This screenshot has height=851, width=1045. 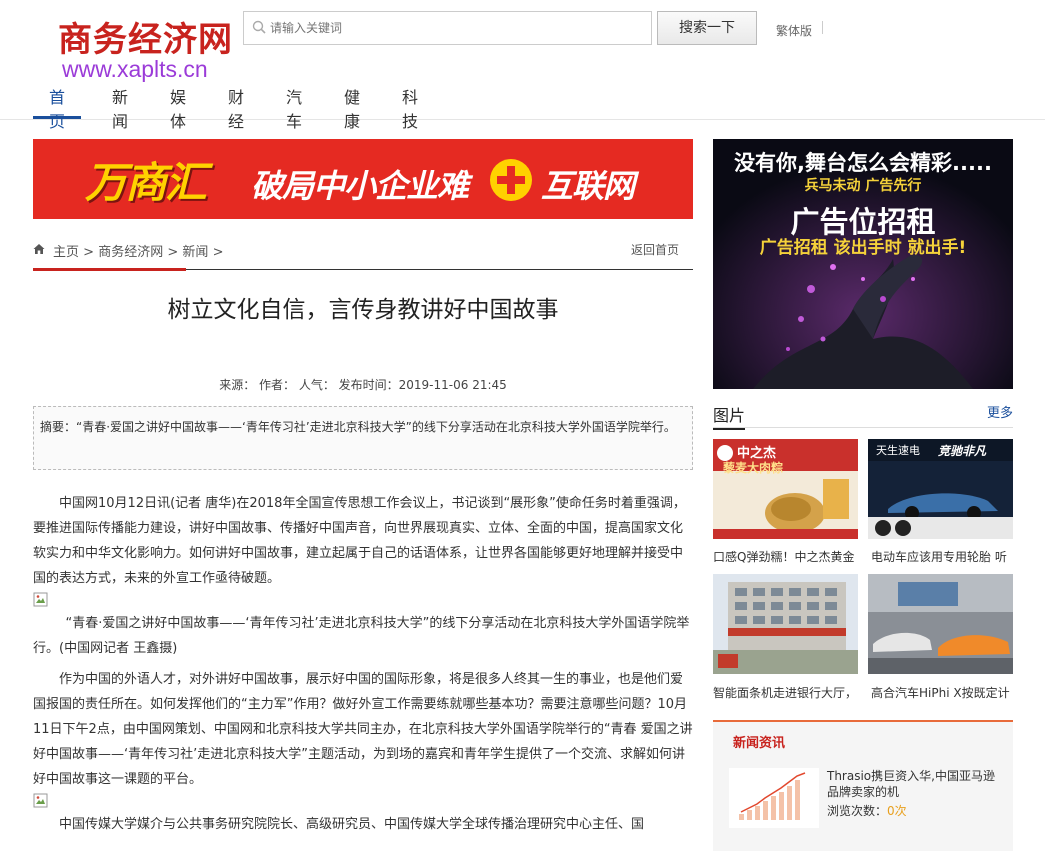 What do you see at coordinates (707, 28) in the screenshot?
I see `search-button: 搜索一下` at bounding box center [707, 28].